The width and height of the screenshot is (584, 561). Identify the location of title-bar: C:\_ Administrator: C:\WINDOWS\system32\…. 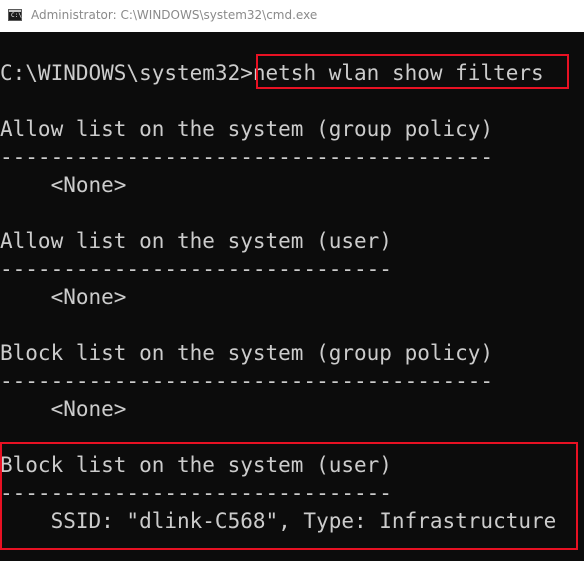
(292, 16).